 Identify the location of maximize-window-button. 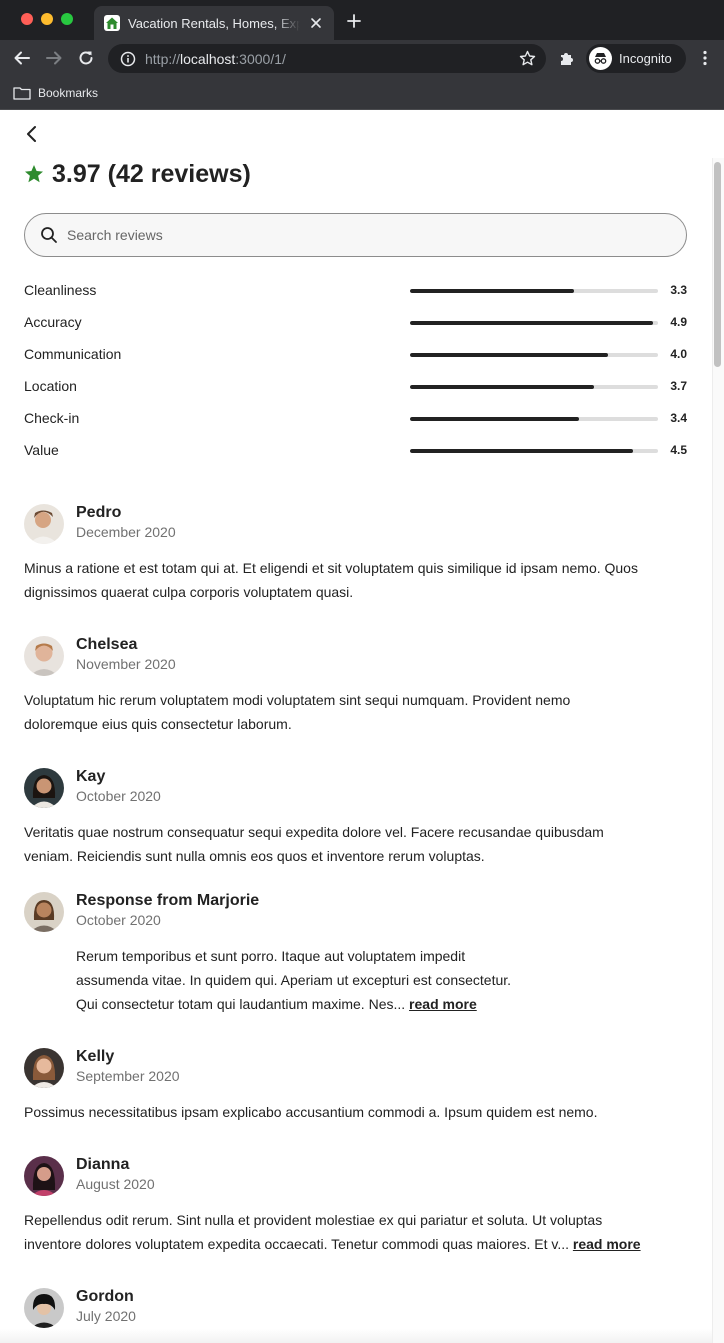
(67, 19).